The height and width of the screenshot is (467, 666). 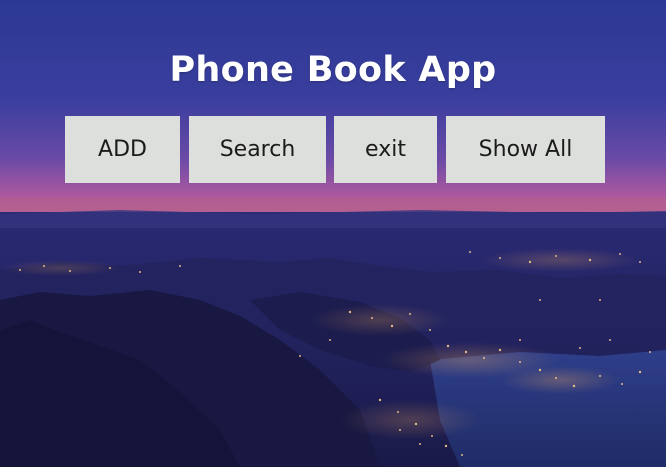 What do you see at coordinates (333, 70) in the screenshot?
I see `page-title: Phone Book App` at bounding box center [333, 70].